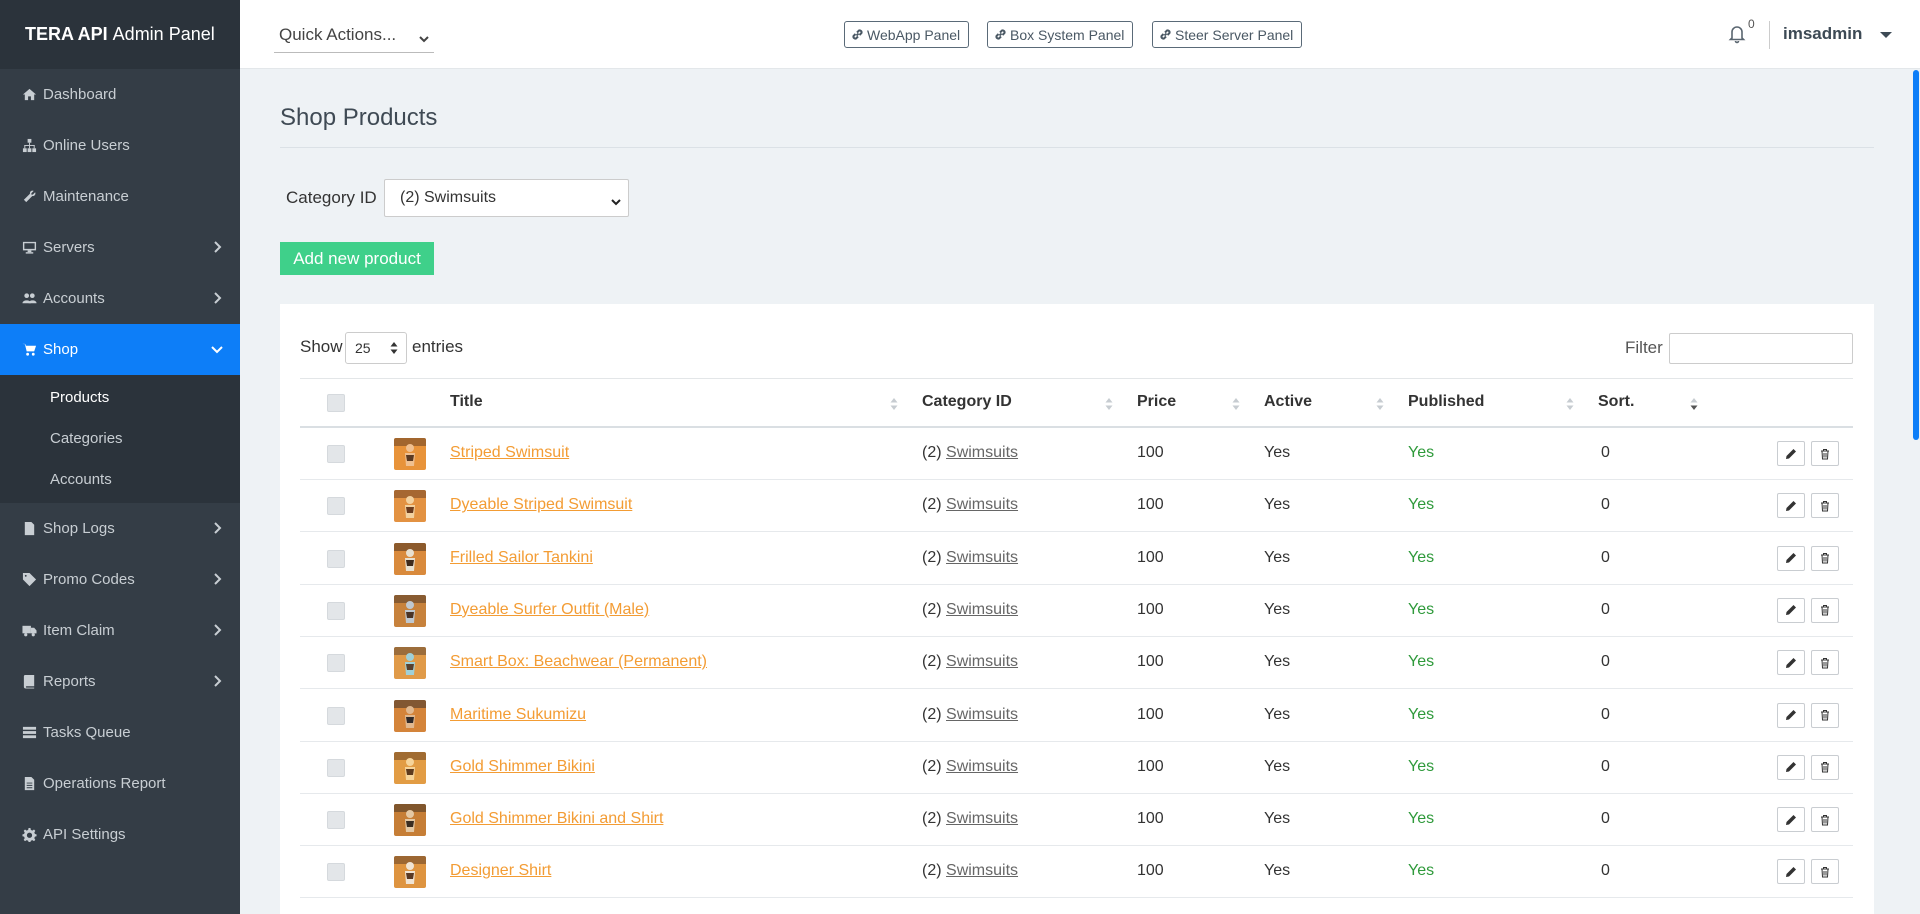 The height and width of the screenshot is (914, 1920). What do you see at coordinates (466, 402) in the screenshot?
I see `column-header-title: Title` at bounding box center [466, 402].